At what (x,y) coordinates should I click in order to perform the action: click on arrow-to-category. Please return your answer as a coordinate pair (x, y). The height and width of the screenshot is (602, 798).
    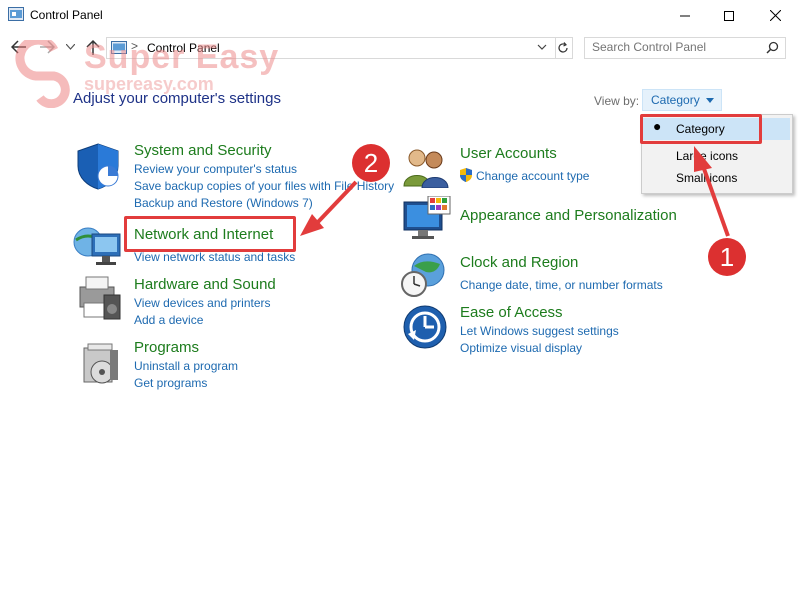
    Looking at the image, I should click on (715, 201).